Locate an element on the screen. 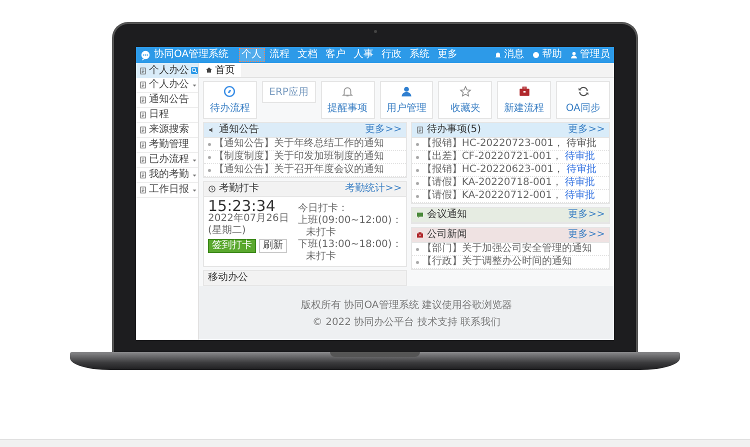  nav-tab: 更多 is located at coordinates (447, 55).